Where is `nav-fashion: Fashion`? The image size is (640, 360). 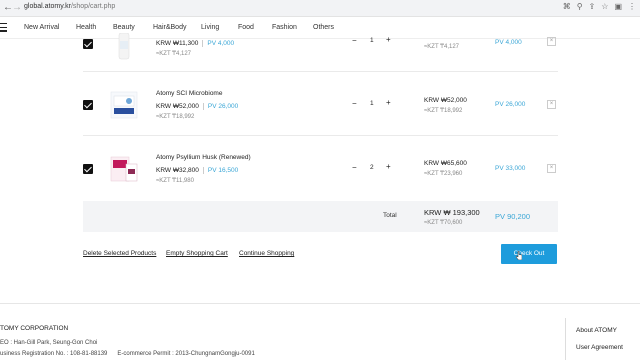
nav-fashion: Fashion is located at coordinates (284, 27).